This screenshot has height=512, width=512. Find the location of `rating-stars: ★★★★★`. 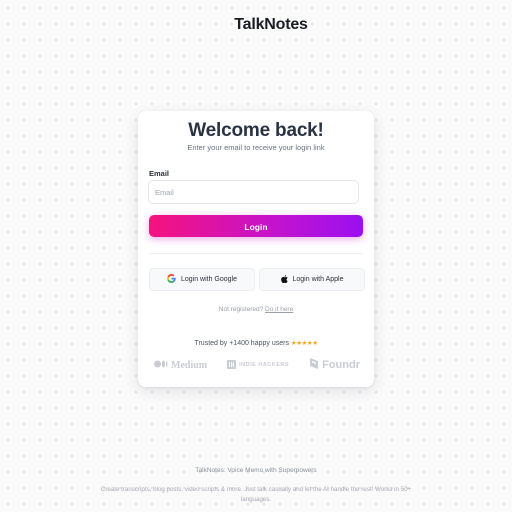

rating-stars: ★★★★★ is located at coordinates (304, 343).